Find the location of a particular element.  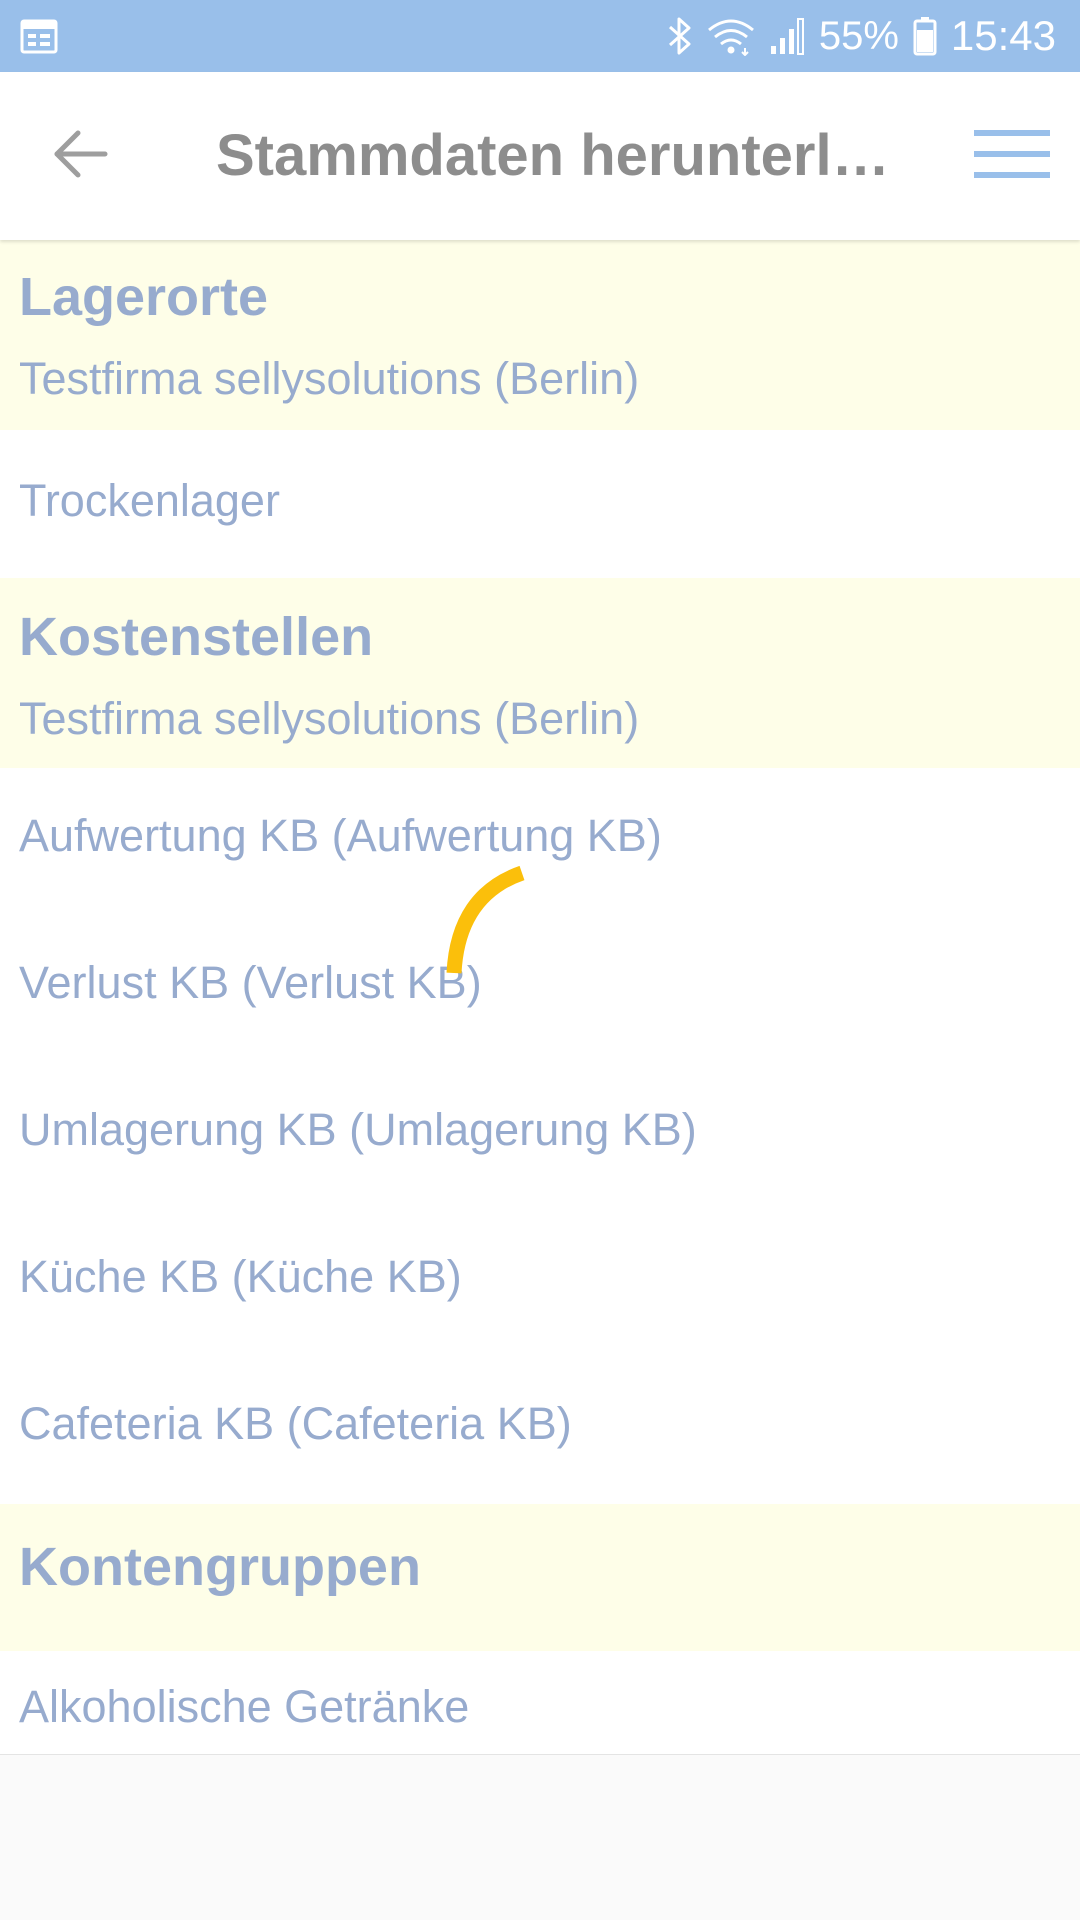

list-item-label: Küche KB (Küche KB) is located at coordinates (240, 1276).